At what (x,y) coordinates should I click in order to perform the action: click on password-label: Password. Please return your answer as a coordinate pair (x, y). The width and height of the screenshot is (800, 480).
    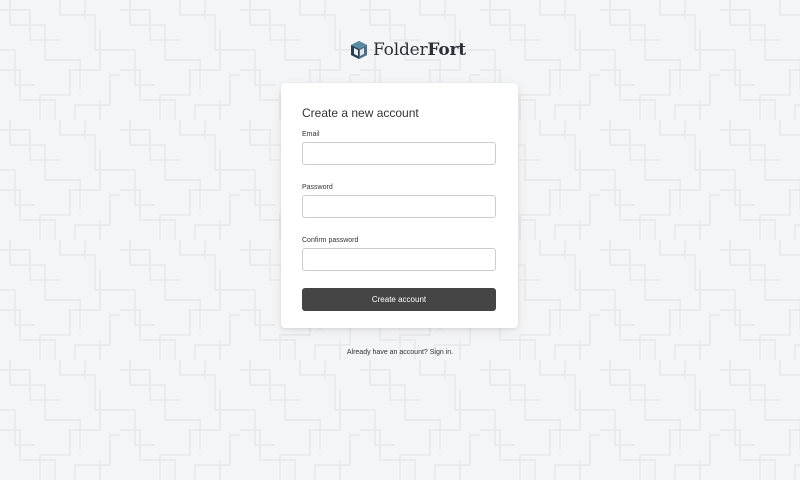
    Looking at the image, I should click on (317, 187).